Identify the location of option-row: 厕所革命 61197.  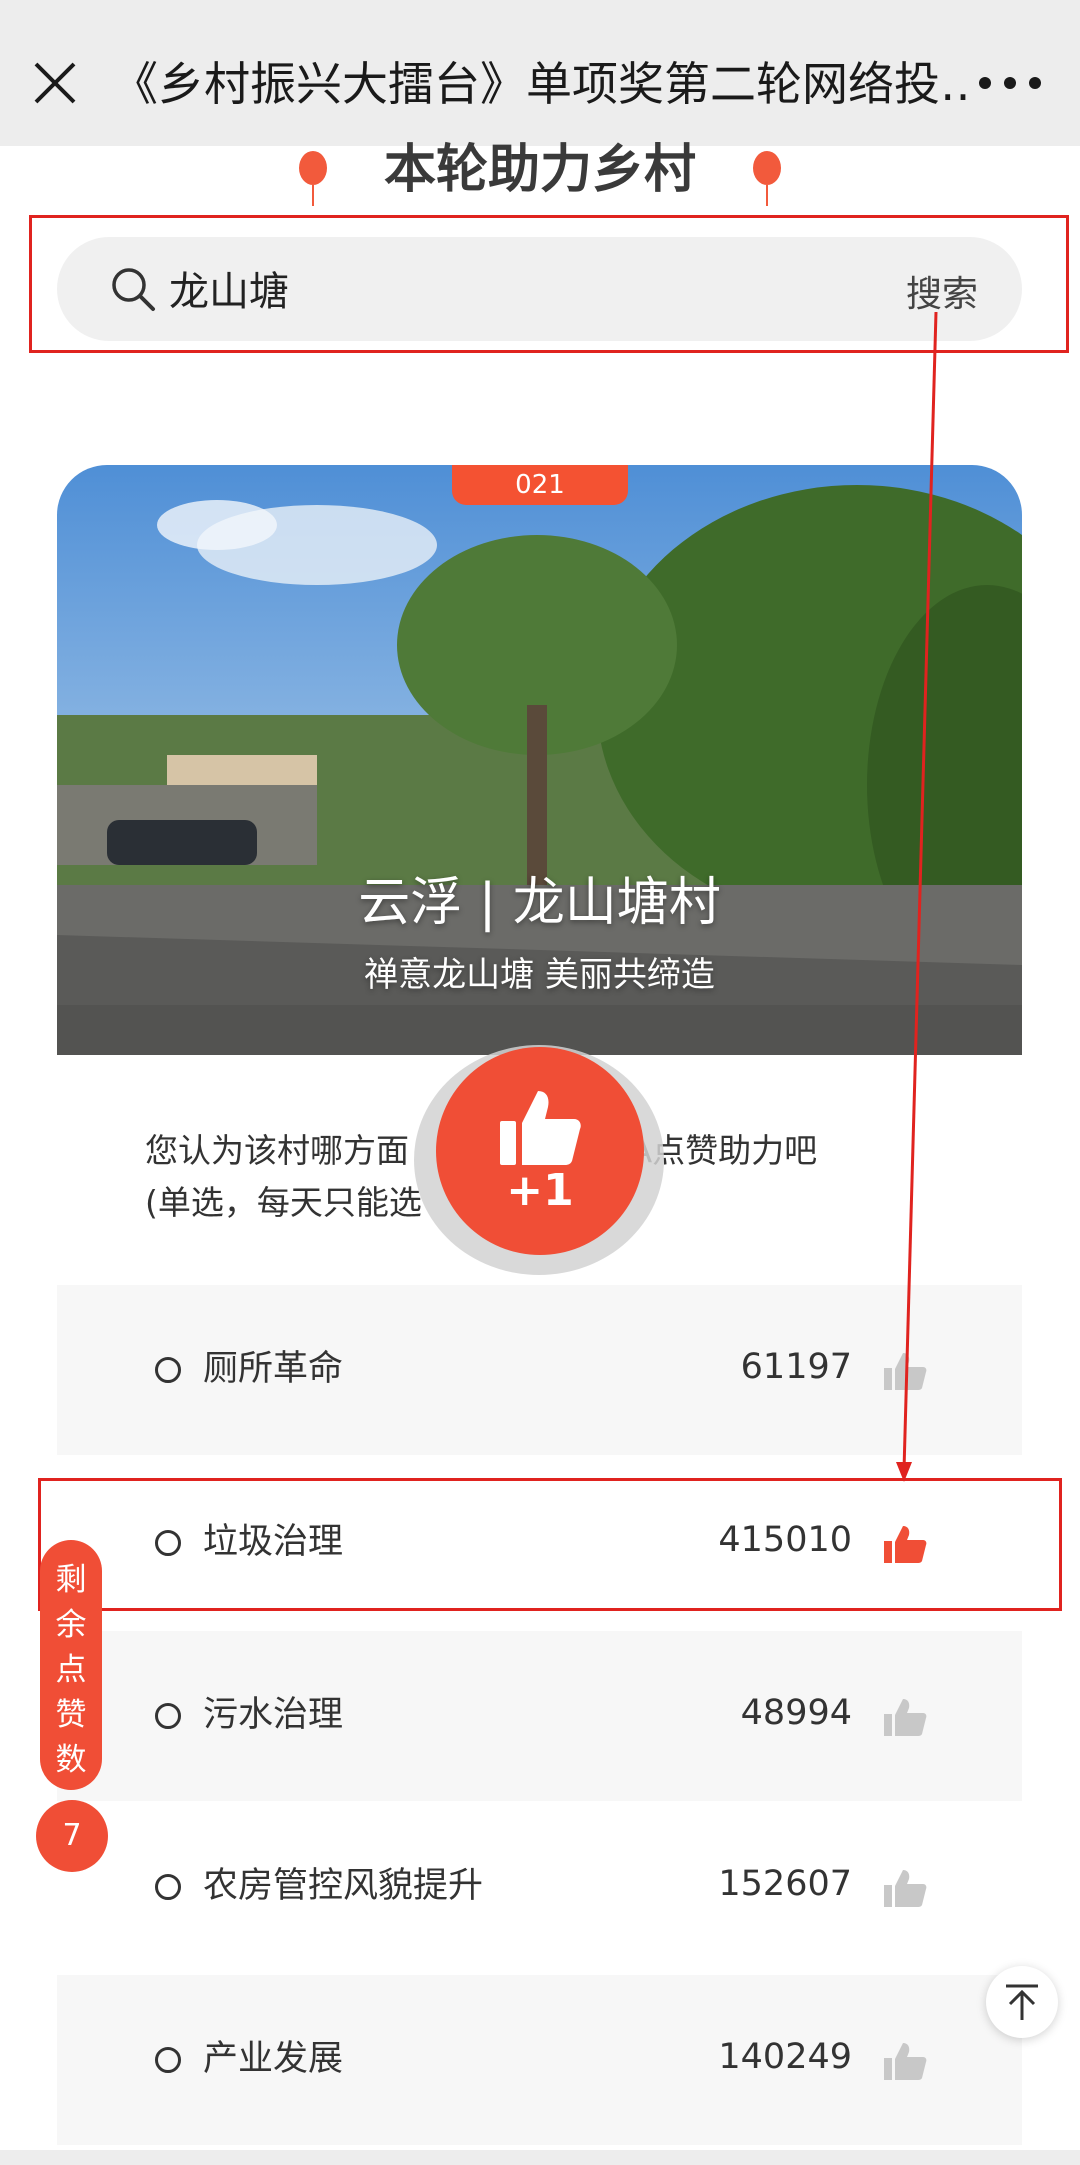
(539, 1370).